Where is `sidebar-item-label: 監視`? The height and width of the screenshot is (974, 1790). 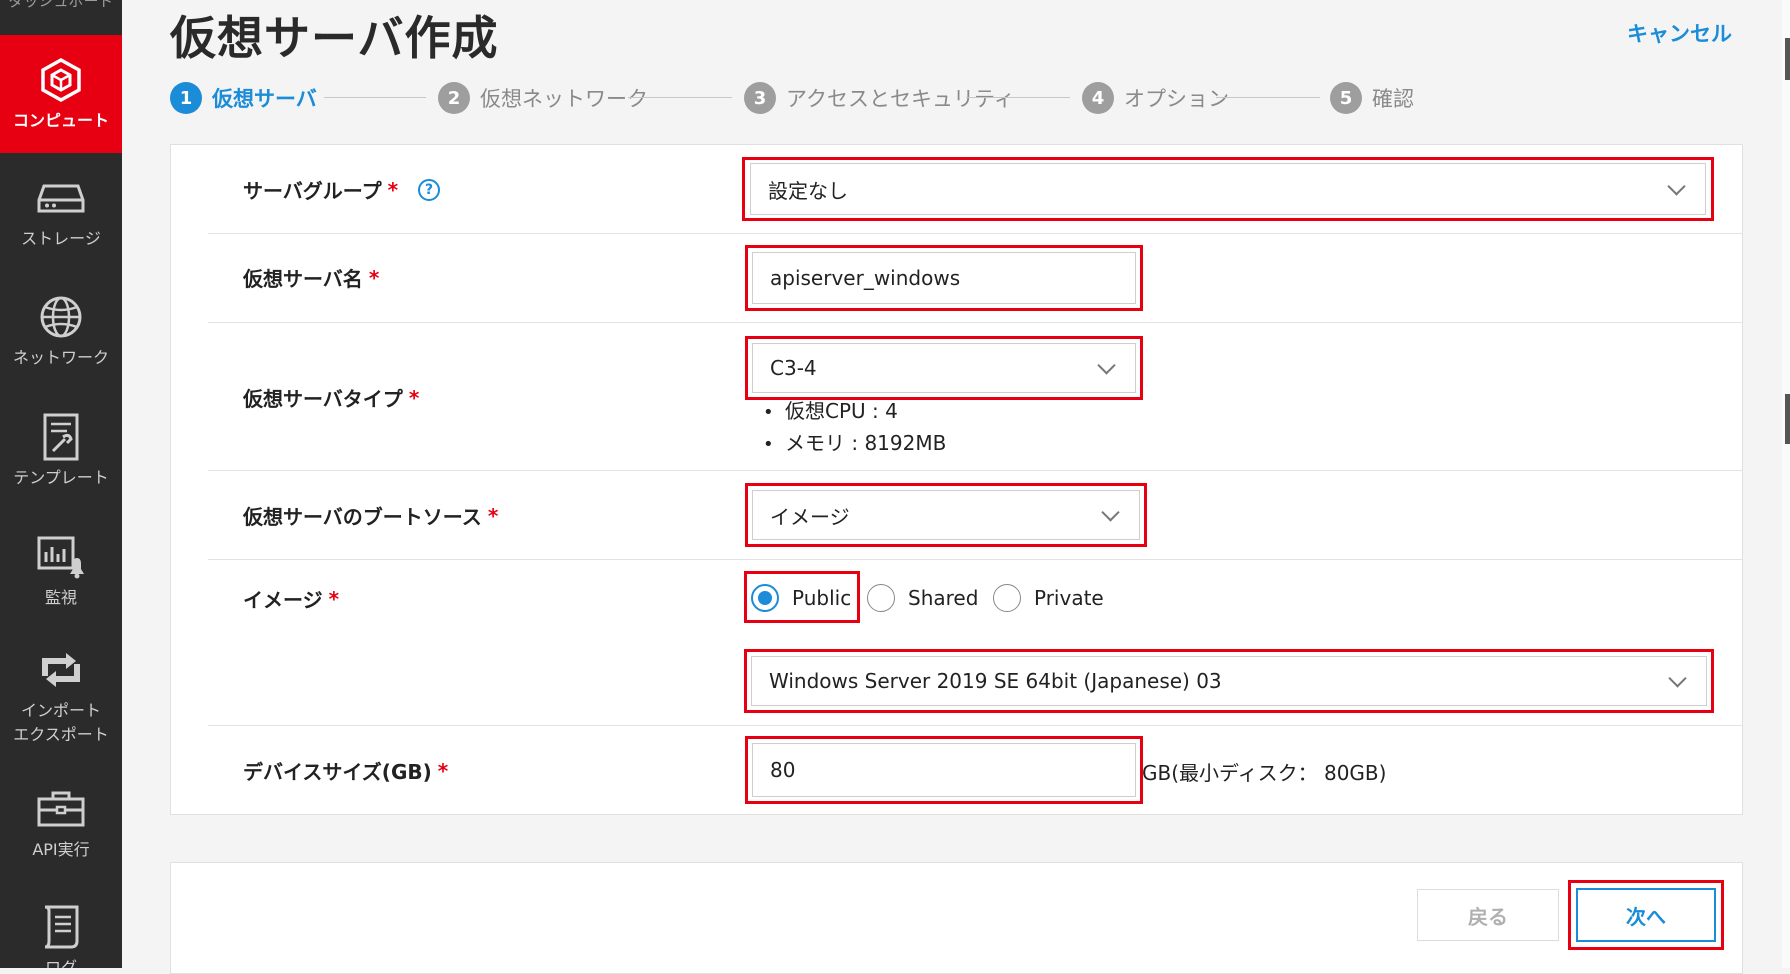 sidebar-item-label: 監視 is located at coordinates (60, 597).